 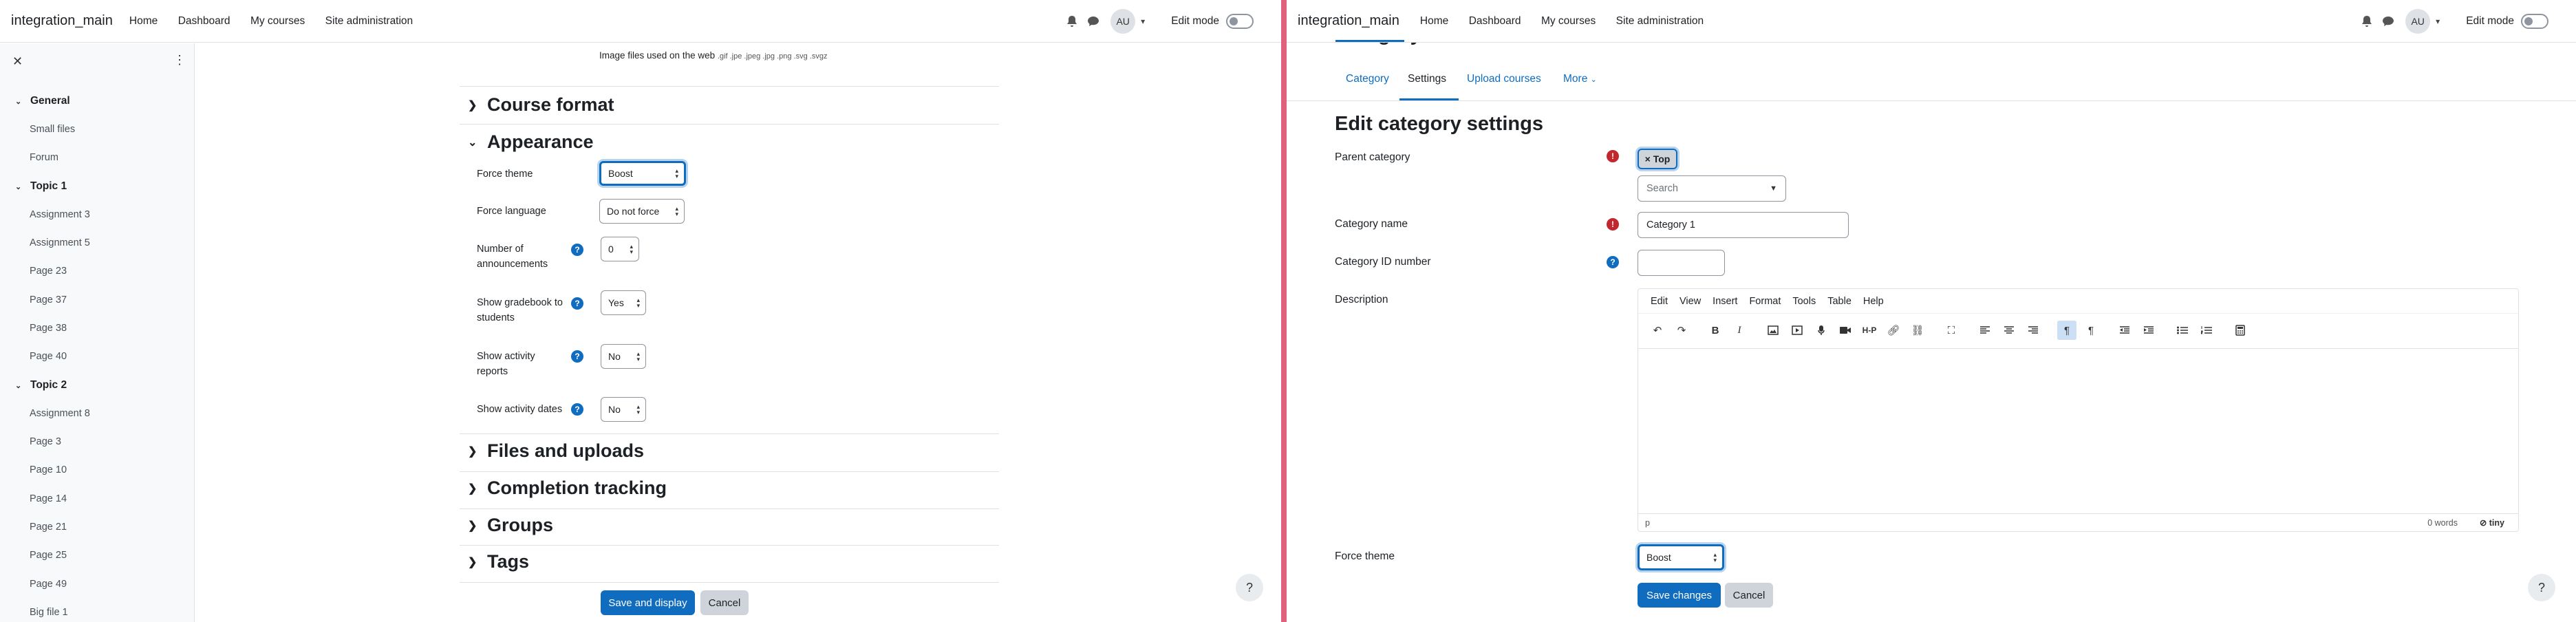 What do you see at coordinates (648, 602) in the screenshot?
I see `save-and-display-button: Save and display` at bounding box center [648, 602].